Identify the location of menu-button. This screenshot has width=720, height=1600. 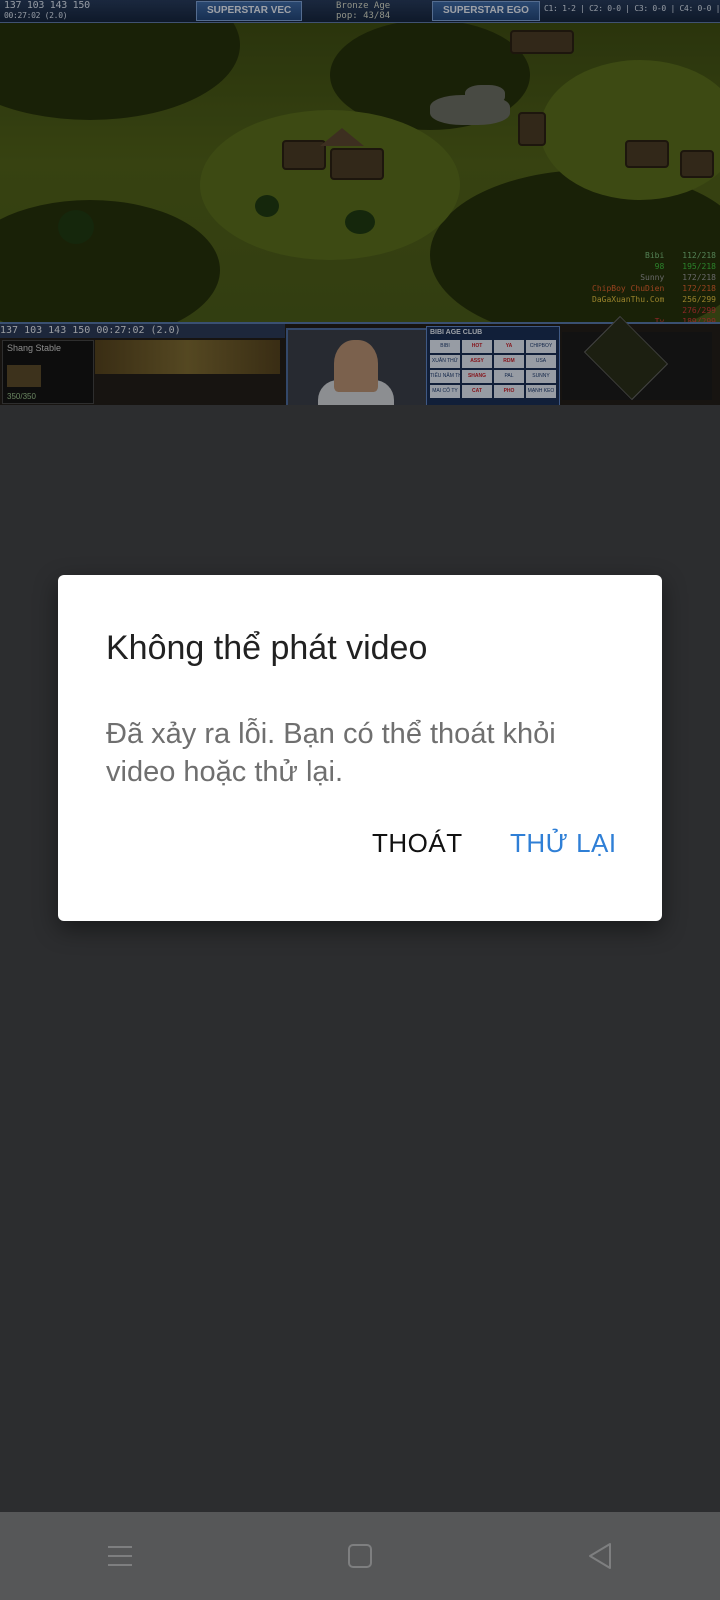
(120, 1556).